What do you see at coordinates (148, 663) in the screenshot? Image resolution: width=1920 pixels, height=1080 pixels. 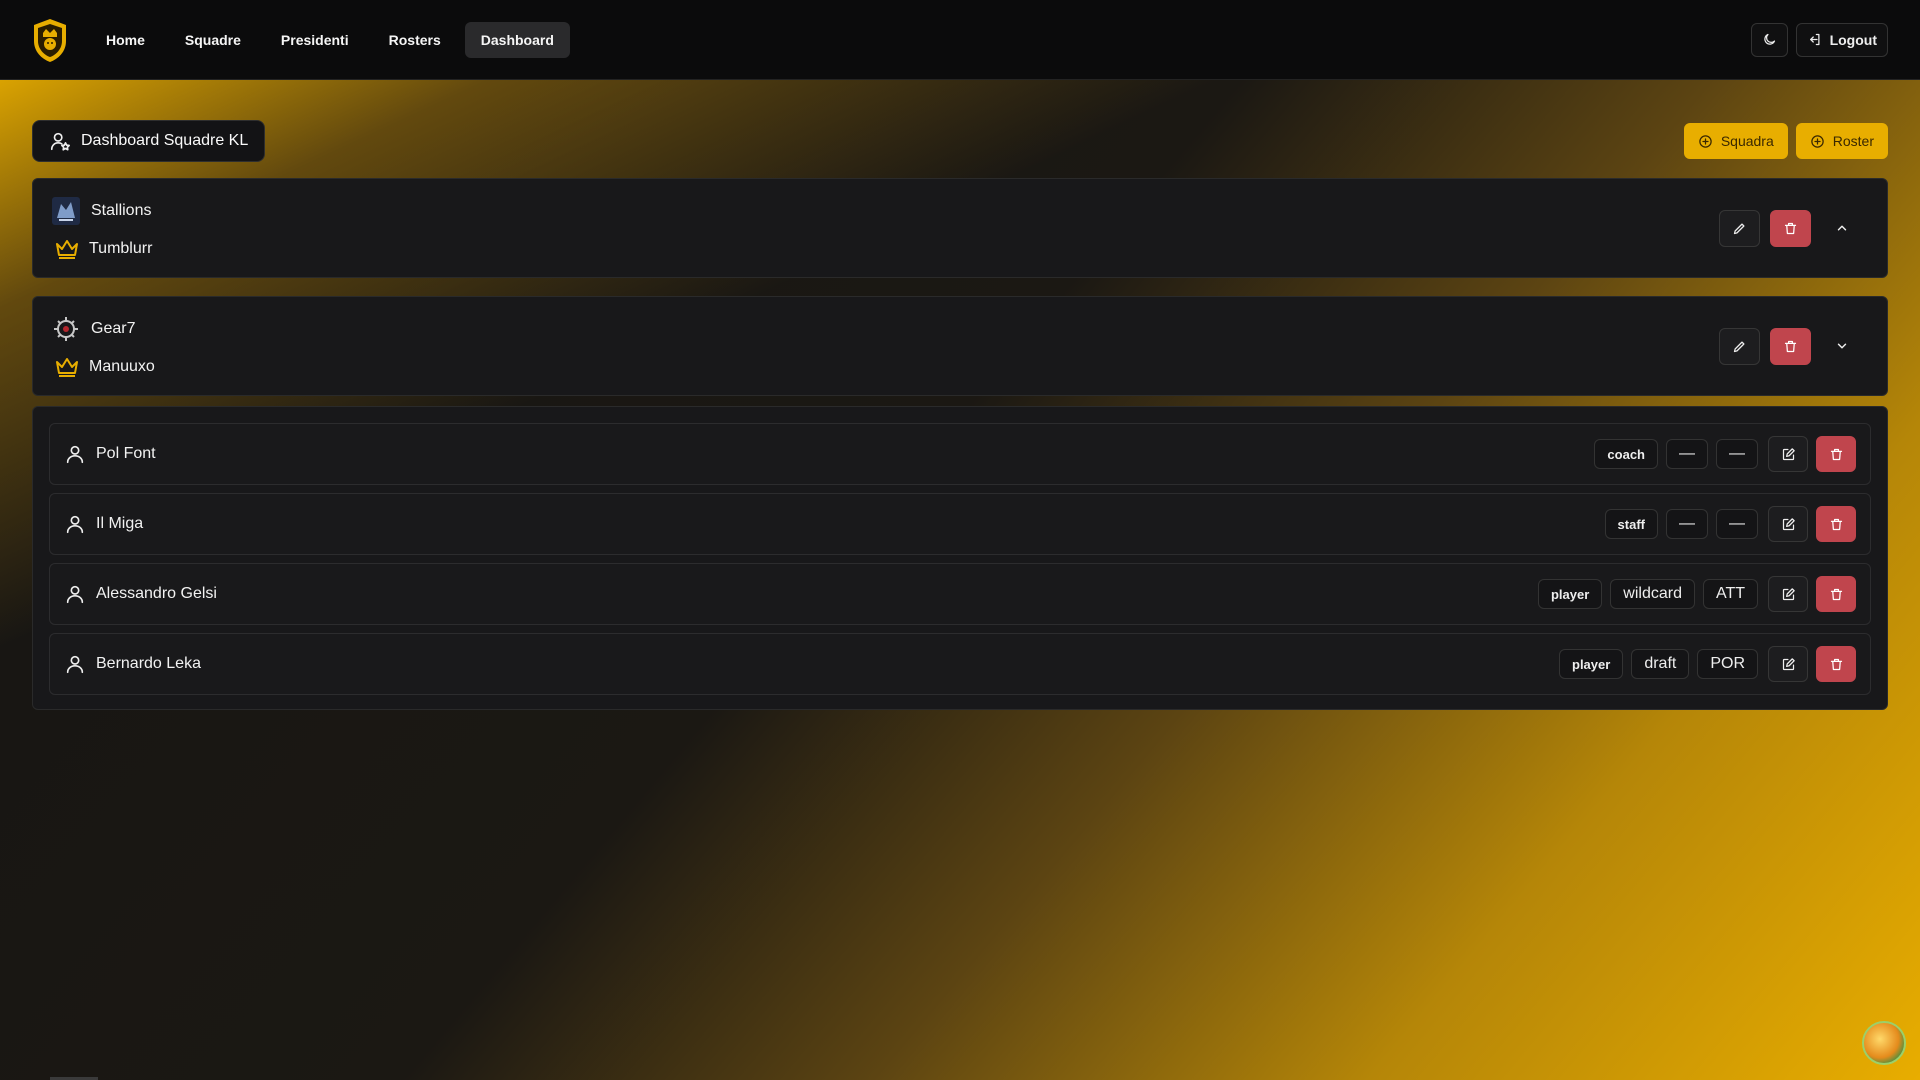 I see `member-name: Bernardo Leka` at bounding box center [148, 663].